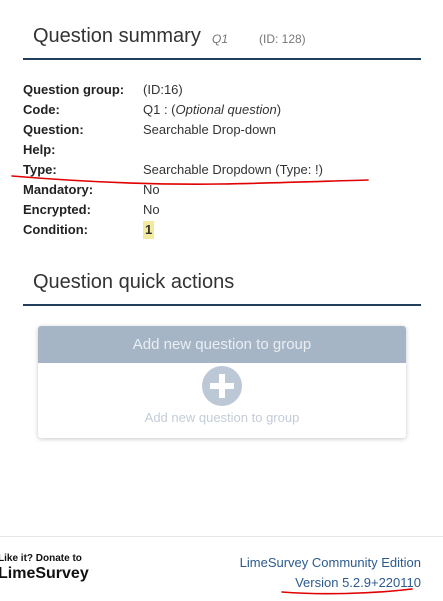 The height and width of the screenshot is (601, 443). Describe the element at coordinates (223, 230) in the screenshot. I see `summary-row-condition: Condition: 1` at that location.